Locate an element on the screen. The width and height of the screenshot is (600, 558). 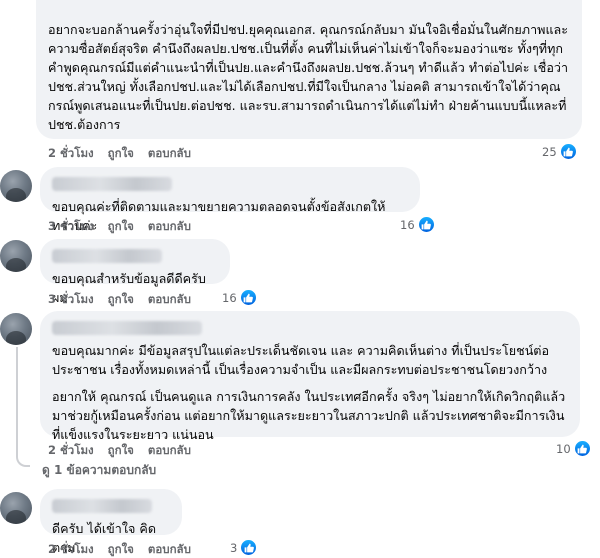
view-replies-link: ดู 1 ข้อความตอบกลับ is located at coordinates (99, 470).